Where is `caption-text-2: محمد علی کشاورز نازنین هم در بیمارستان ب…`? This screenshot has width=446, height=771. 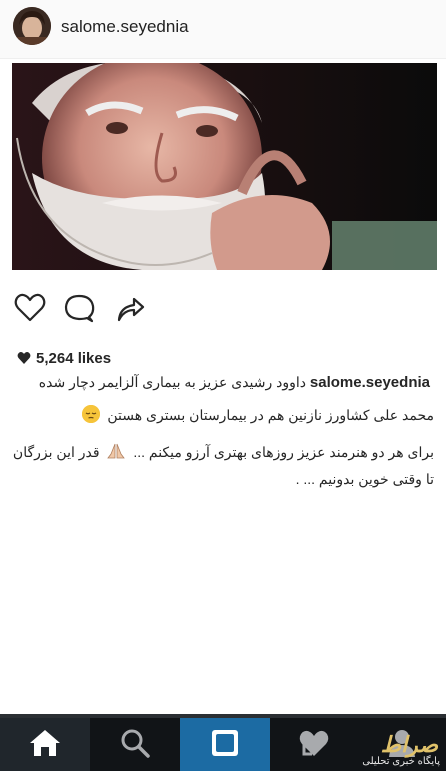
caption-text-2: محمد علی کشاورز نازنین هم در بیمارستان ب… is located at coordinates (270, 415).